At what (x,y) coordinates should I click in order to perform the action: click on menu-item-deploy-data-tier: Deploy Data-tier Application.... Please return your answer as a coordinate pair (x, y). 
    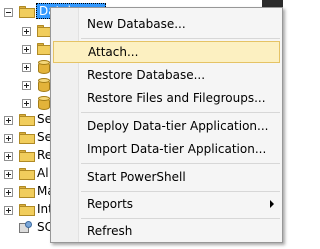
    Looking at the image, I should click on (166, 126).